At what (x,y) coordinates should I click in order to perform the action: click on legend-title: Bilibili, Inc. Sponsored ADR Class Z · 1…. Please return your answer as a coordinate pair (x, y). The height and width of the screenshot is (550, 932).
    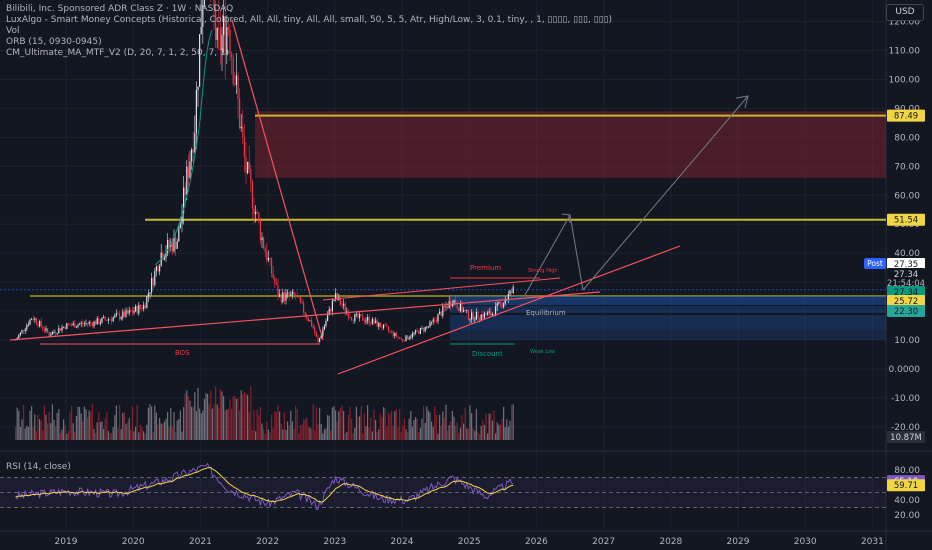
    Looking at the image, I should click on (309, 9).